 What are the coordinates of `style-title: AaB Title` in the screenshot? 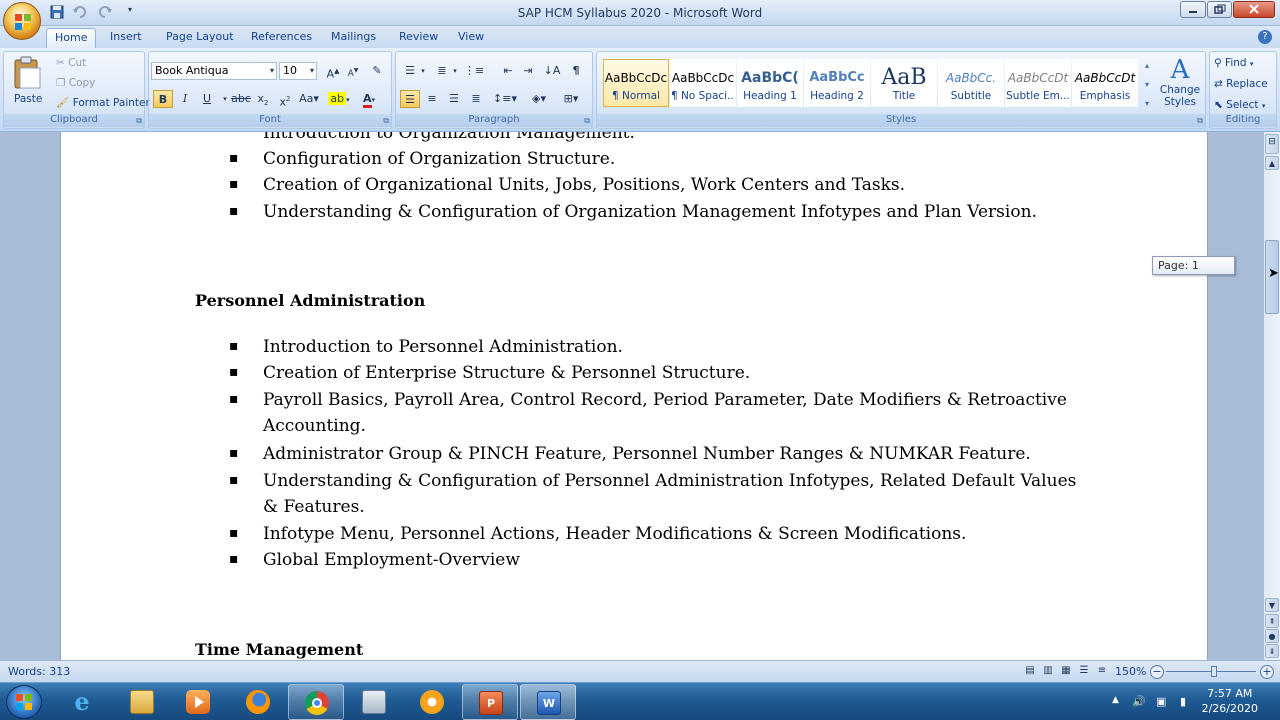 It's located at (904, 83).